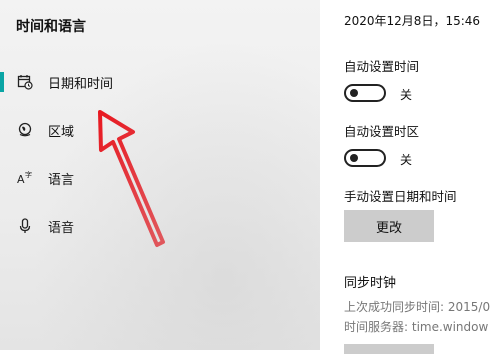  Describe the element at coordinates (25, 130) in the screenshot. I see `globe-icon` at that location.